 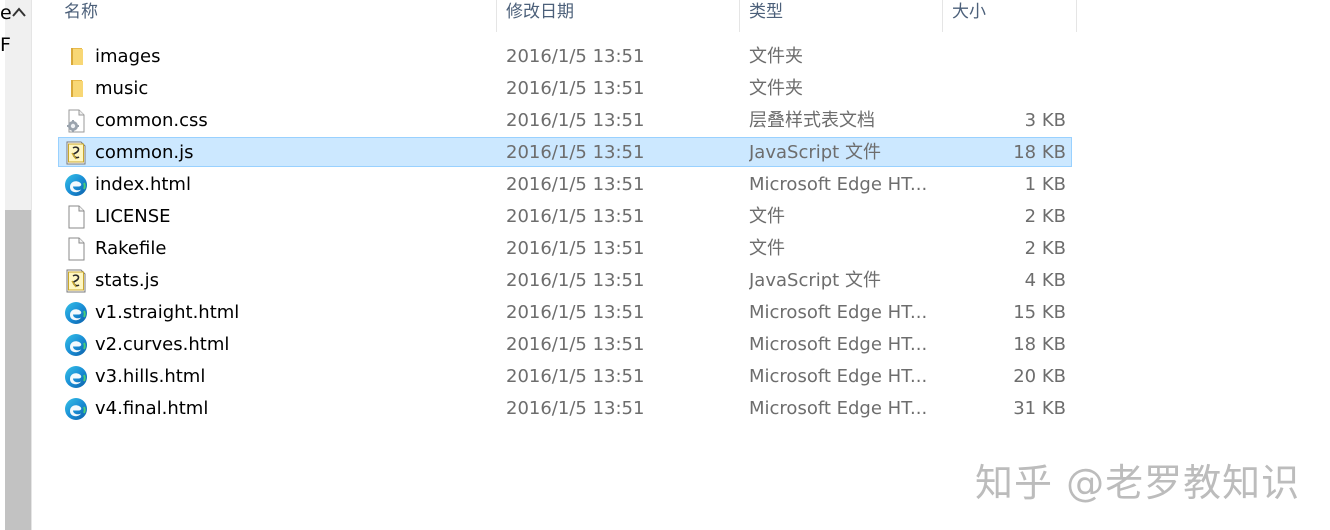 I want to click on file-name: index.html, so click(x=143, y=184).